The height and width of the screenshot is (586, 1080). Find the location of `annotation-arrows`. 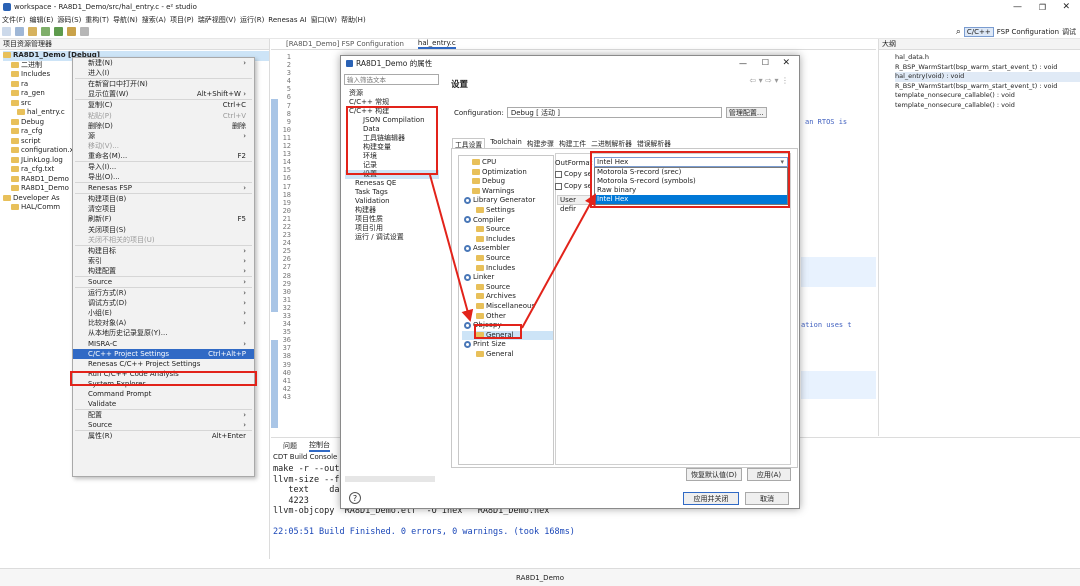

annotation-arrows is located at coordinates (512, 251).